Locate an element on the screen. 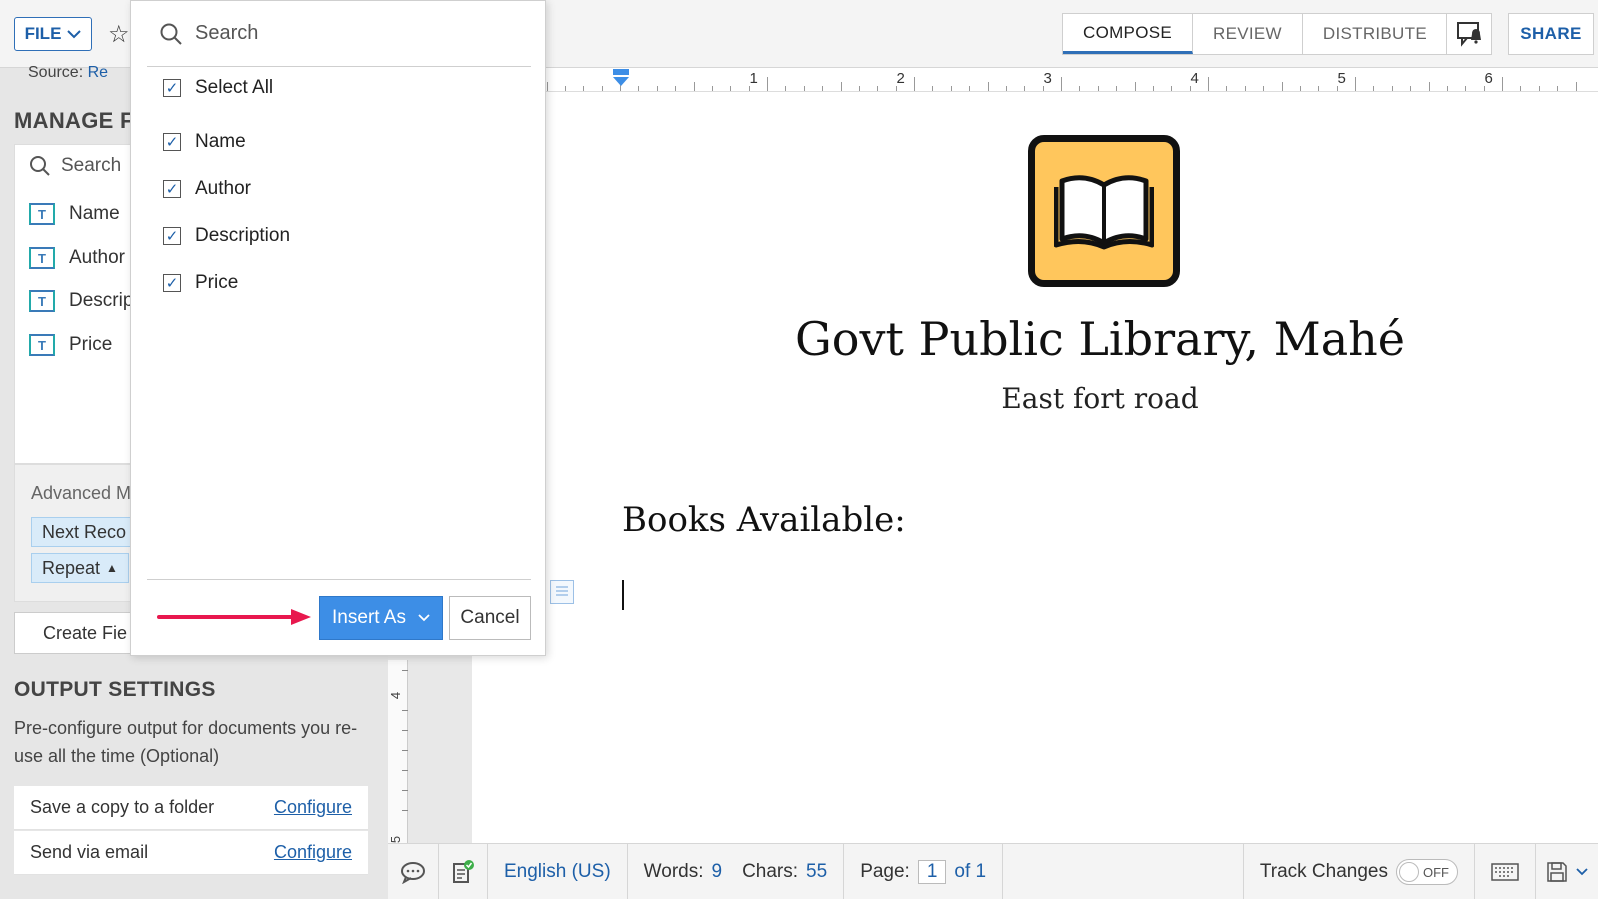 Image resolution: width=1598 pixels, height=899 pixels. field-search: Search is located at coordinates (75, 166).